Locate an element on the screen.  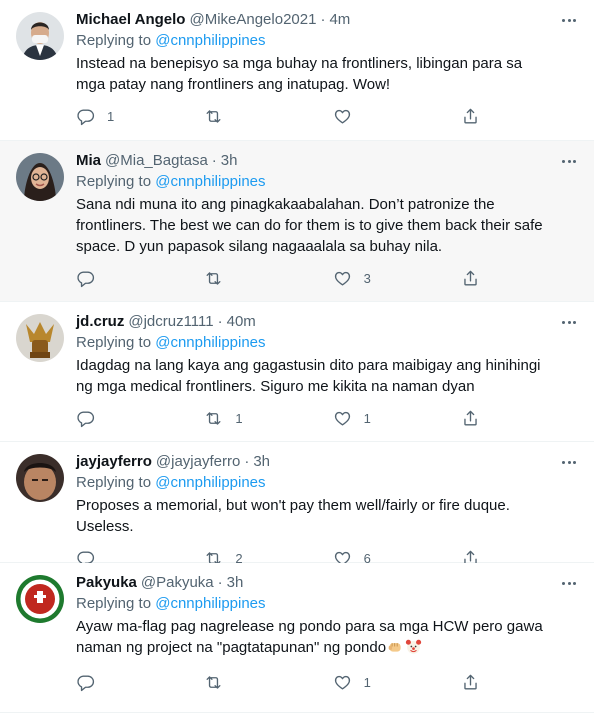
display-name: jd.cruz is located at coordinates (100, 322).